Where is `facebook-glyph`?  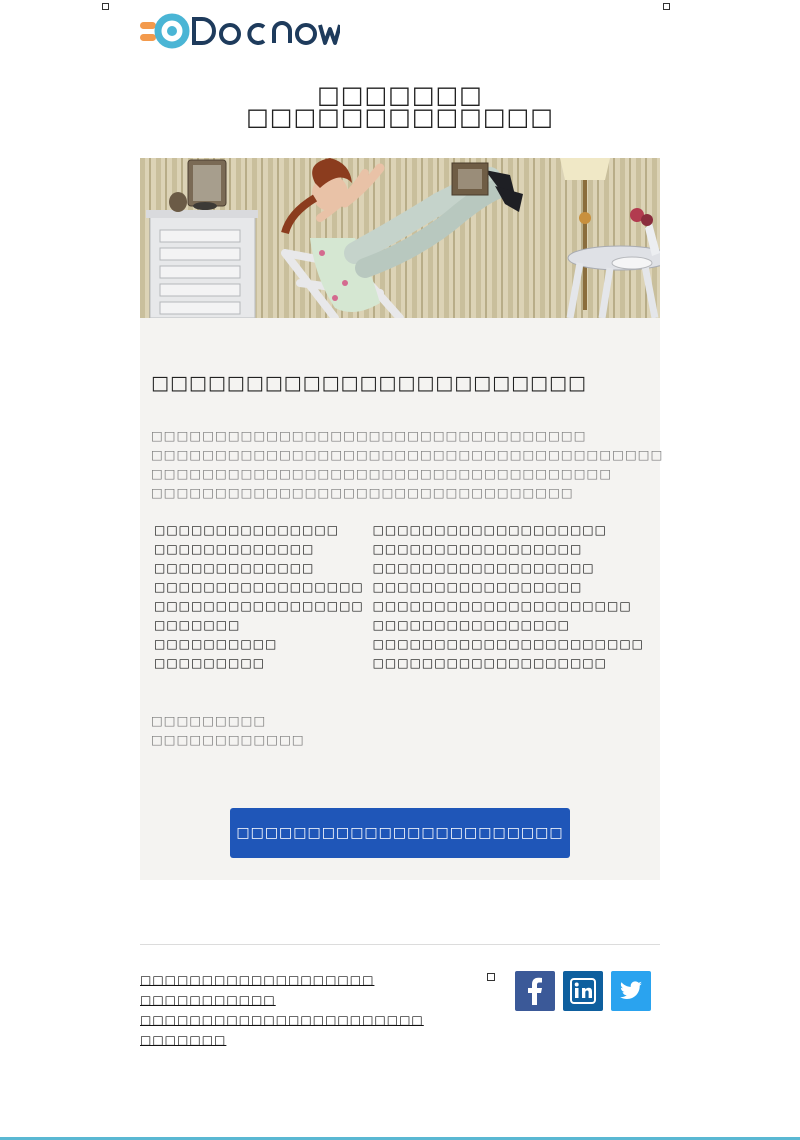 facebook-glyph is located at coordinates (535, 991).